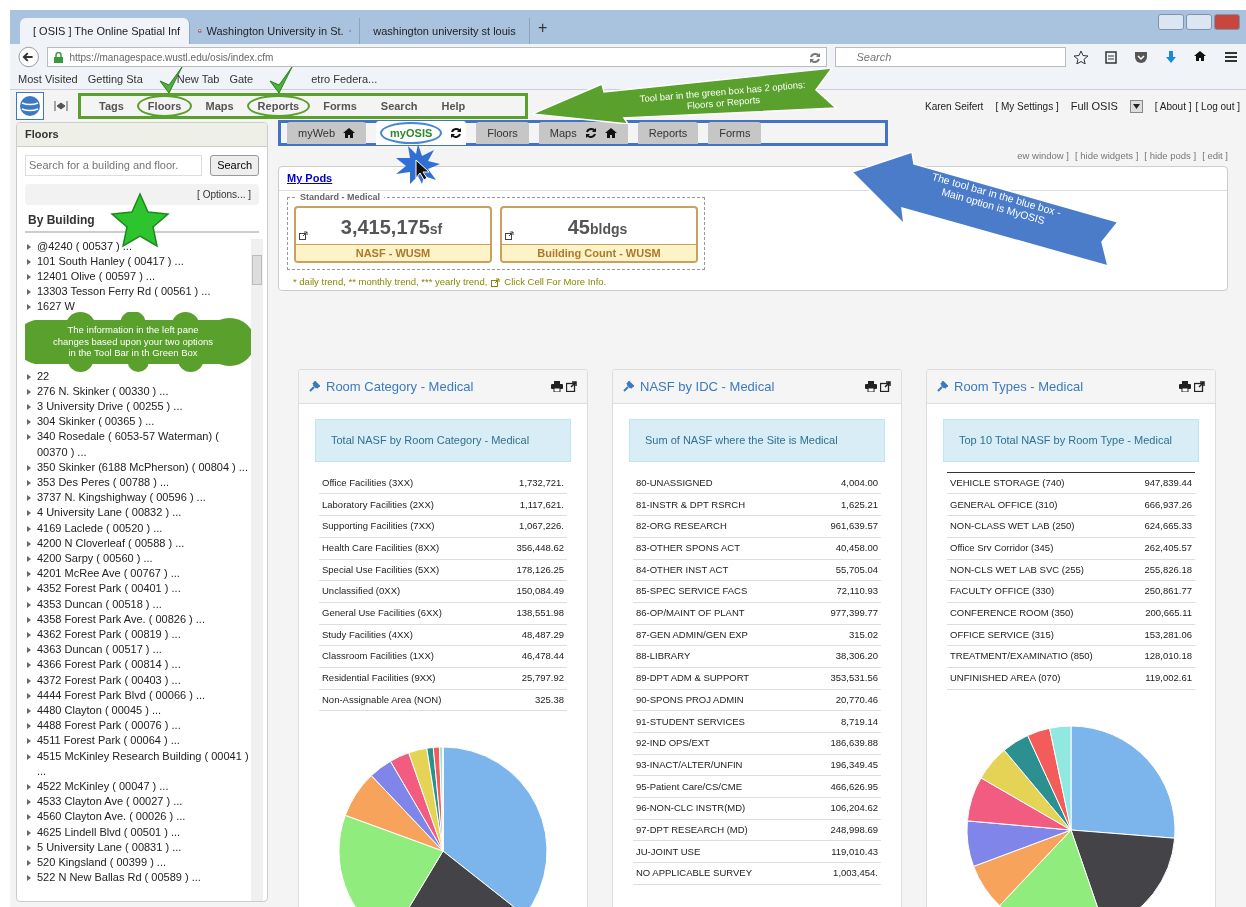  I want to click on star-icon, so click(1081, 57).